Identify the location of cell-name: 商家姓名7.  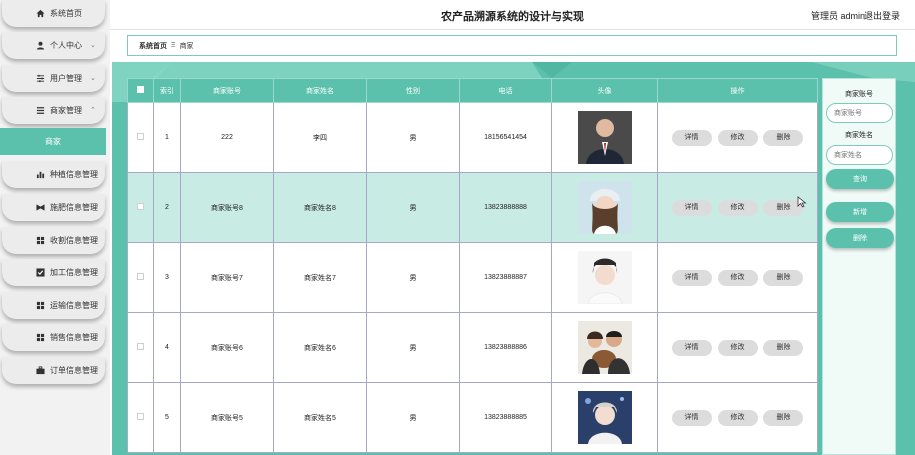
(320, 277).